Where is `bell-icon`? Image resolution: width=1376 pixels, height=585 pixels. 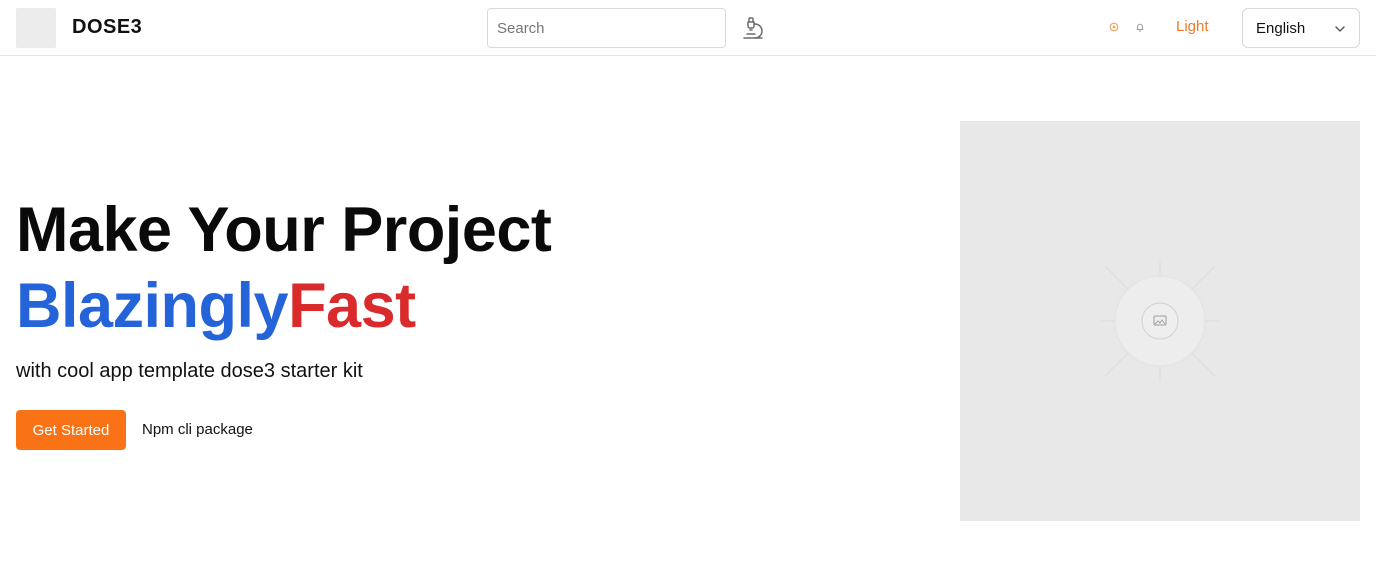
bell-icon is located at coordinates (1140, 27).